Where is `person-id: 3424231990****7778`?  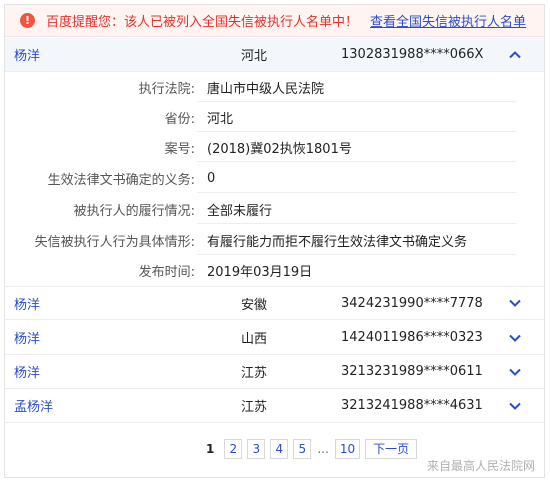
person-id: 3424231990****7778 is located at coordinates (412, 303).